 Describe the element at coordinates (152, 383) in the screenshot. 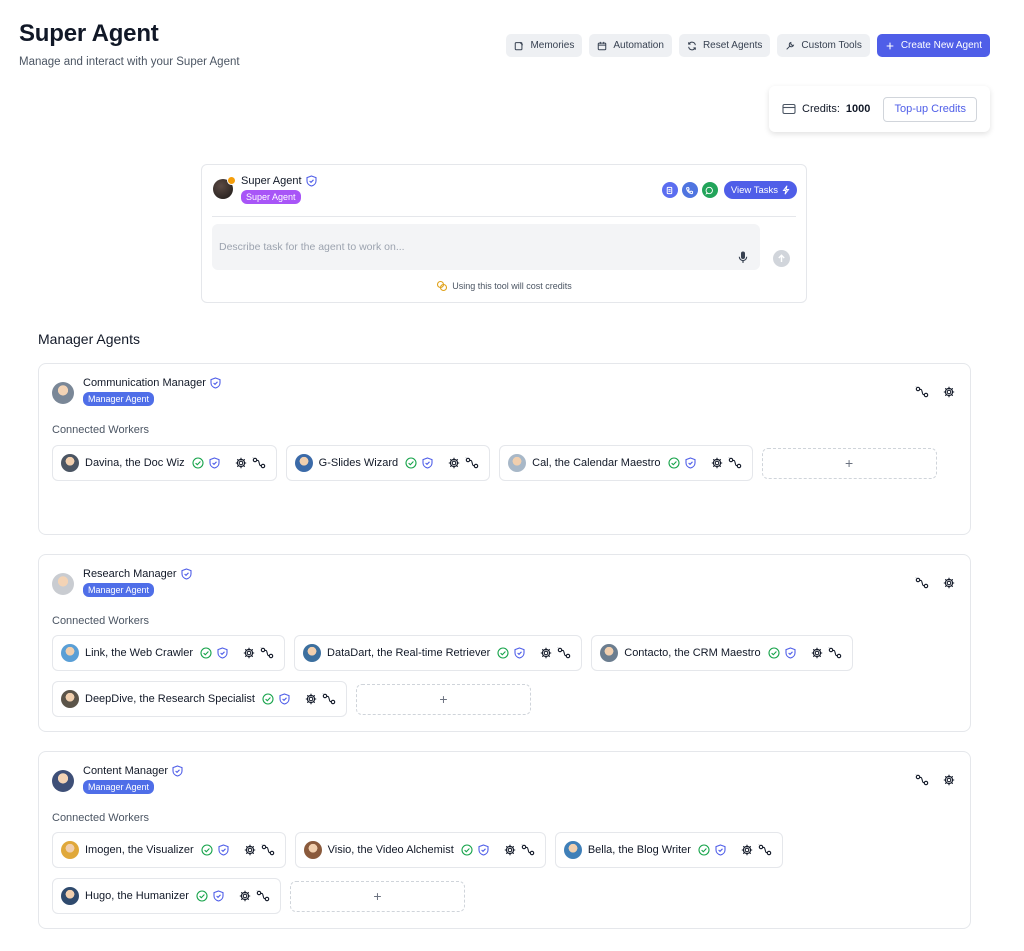

I see `manager-name-row: Communication Manager` at that location.